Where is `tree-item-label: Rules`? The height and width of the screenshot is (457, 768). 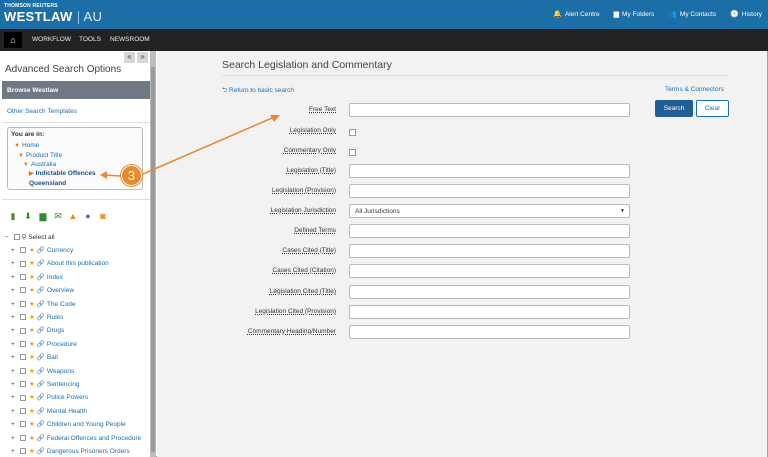 tree-item-label: Rules is located at coordinates (55, 317).